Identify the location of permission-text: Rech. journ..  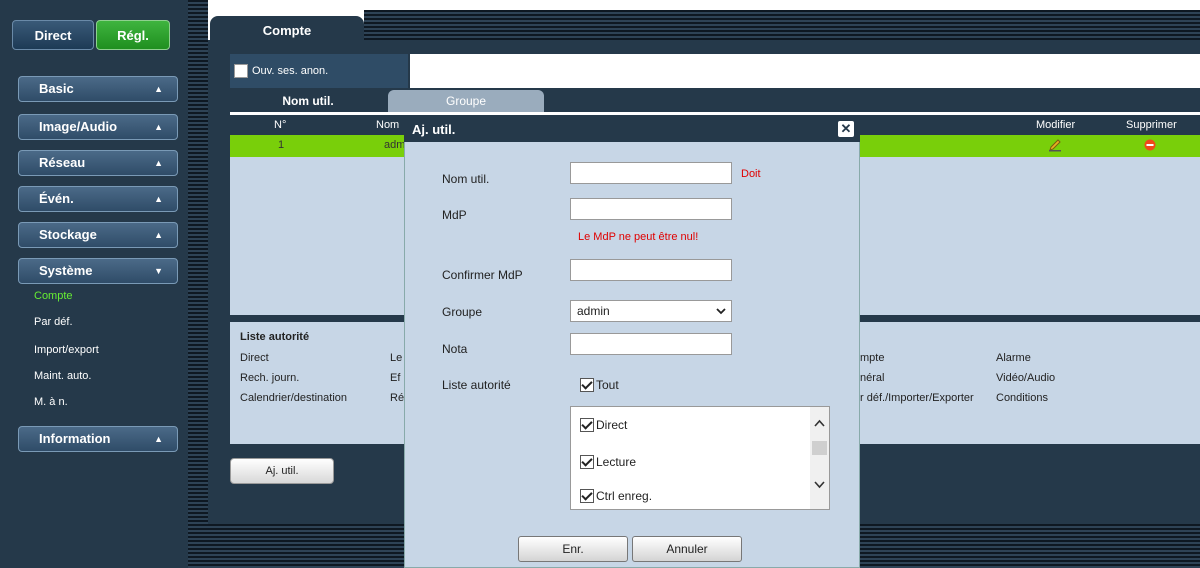
(270, 378).